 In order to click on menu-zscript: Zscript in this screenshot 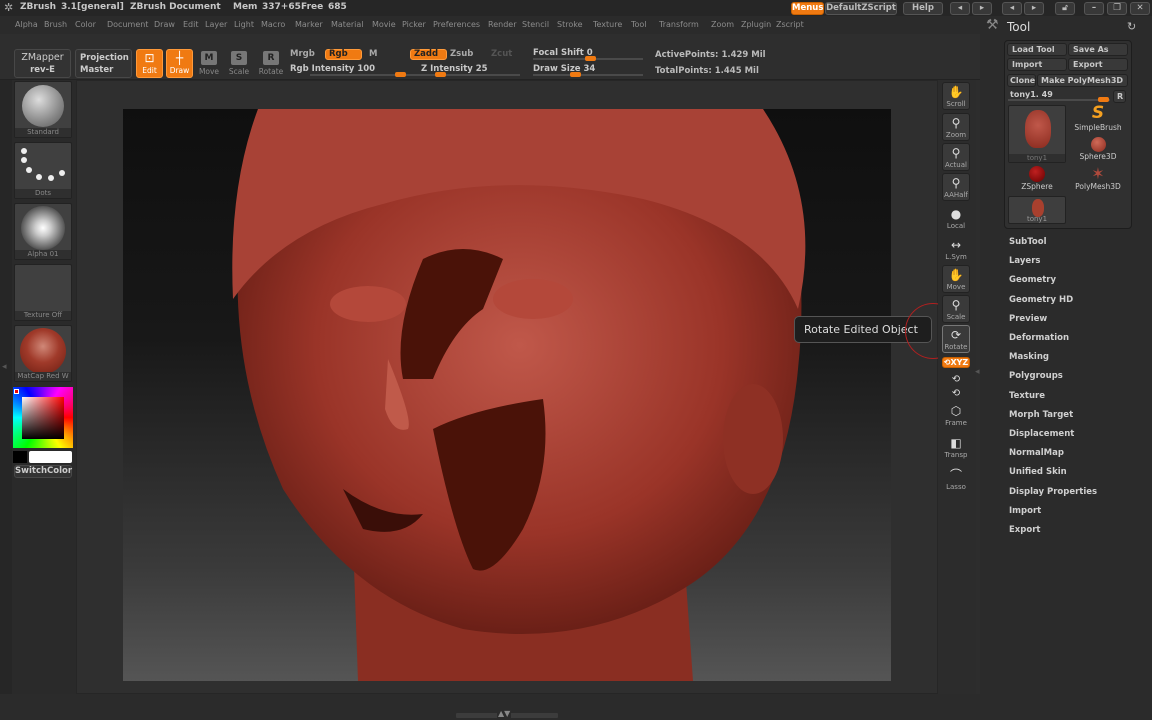, I will do `click(790, 24)`.